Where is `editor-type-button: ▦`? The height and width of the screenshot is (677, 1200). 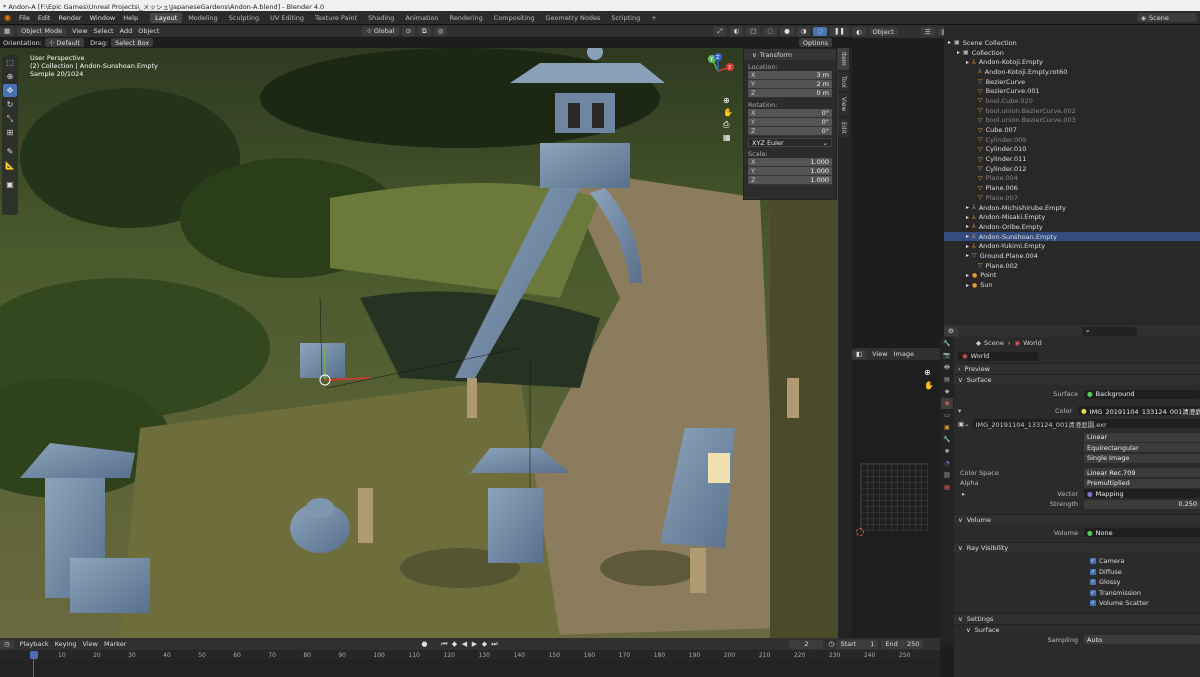
editor-type-button: ▦ is located at coordinates (7, 31).